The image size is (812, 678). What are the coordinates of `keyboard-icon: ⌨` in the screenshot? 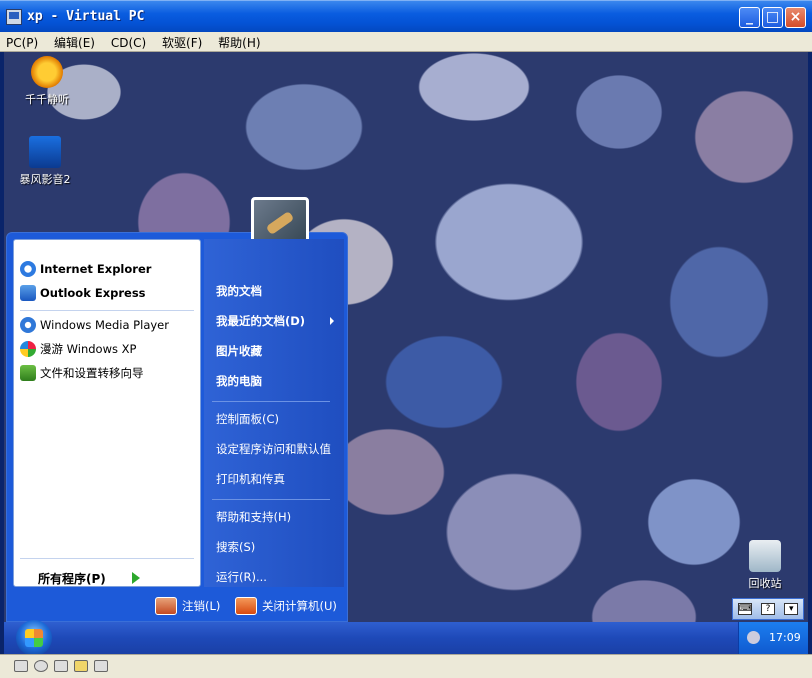 It's located at (744, 609).